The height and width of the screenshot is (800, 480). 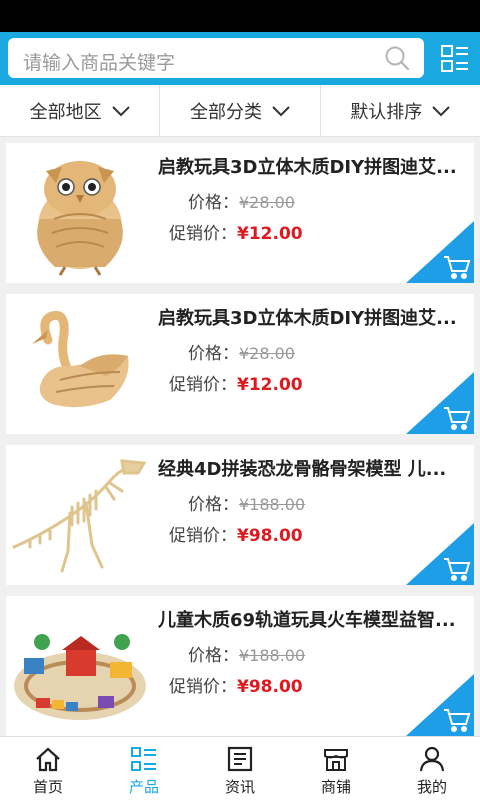 I want to click on product-image-train-set, so click(x=80, y=666).